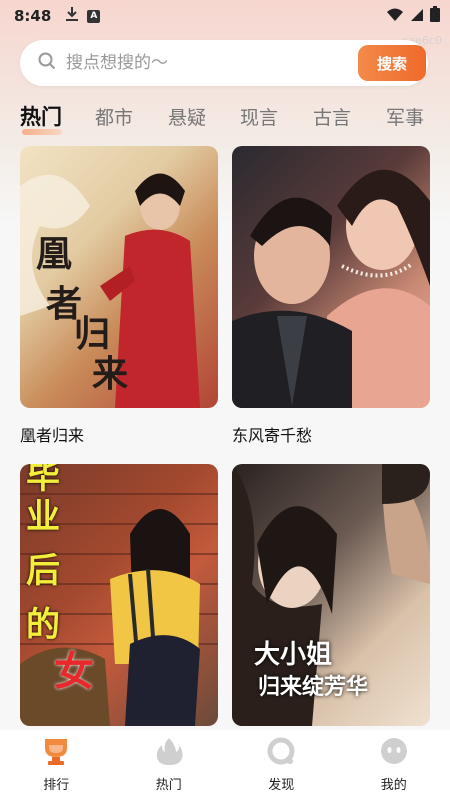 The width and height of the screenshot is (450, 800). Describe the element at coordinates (54, 254) in the screenshot. I see `cover-title-char: 凰` at that location.